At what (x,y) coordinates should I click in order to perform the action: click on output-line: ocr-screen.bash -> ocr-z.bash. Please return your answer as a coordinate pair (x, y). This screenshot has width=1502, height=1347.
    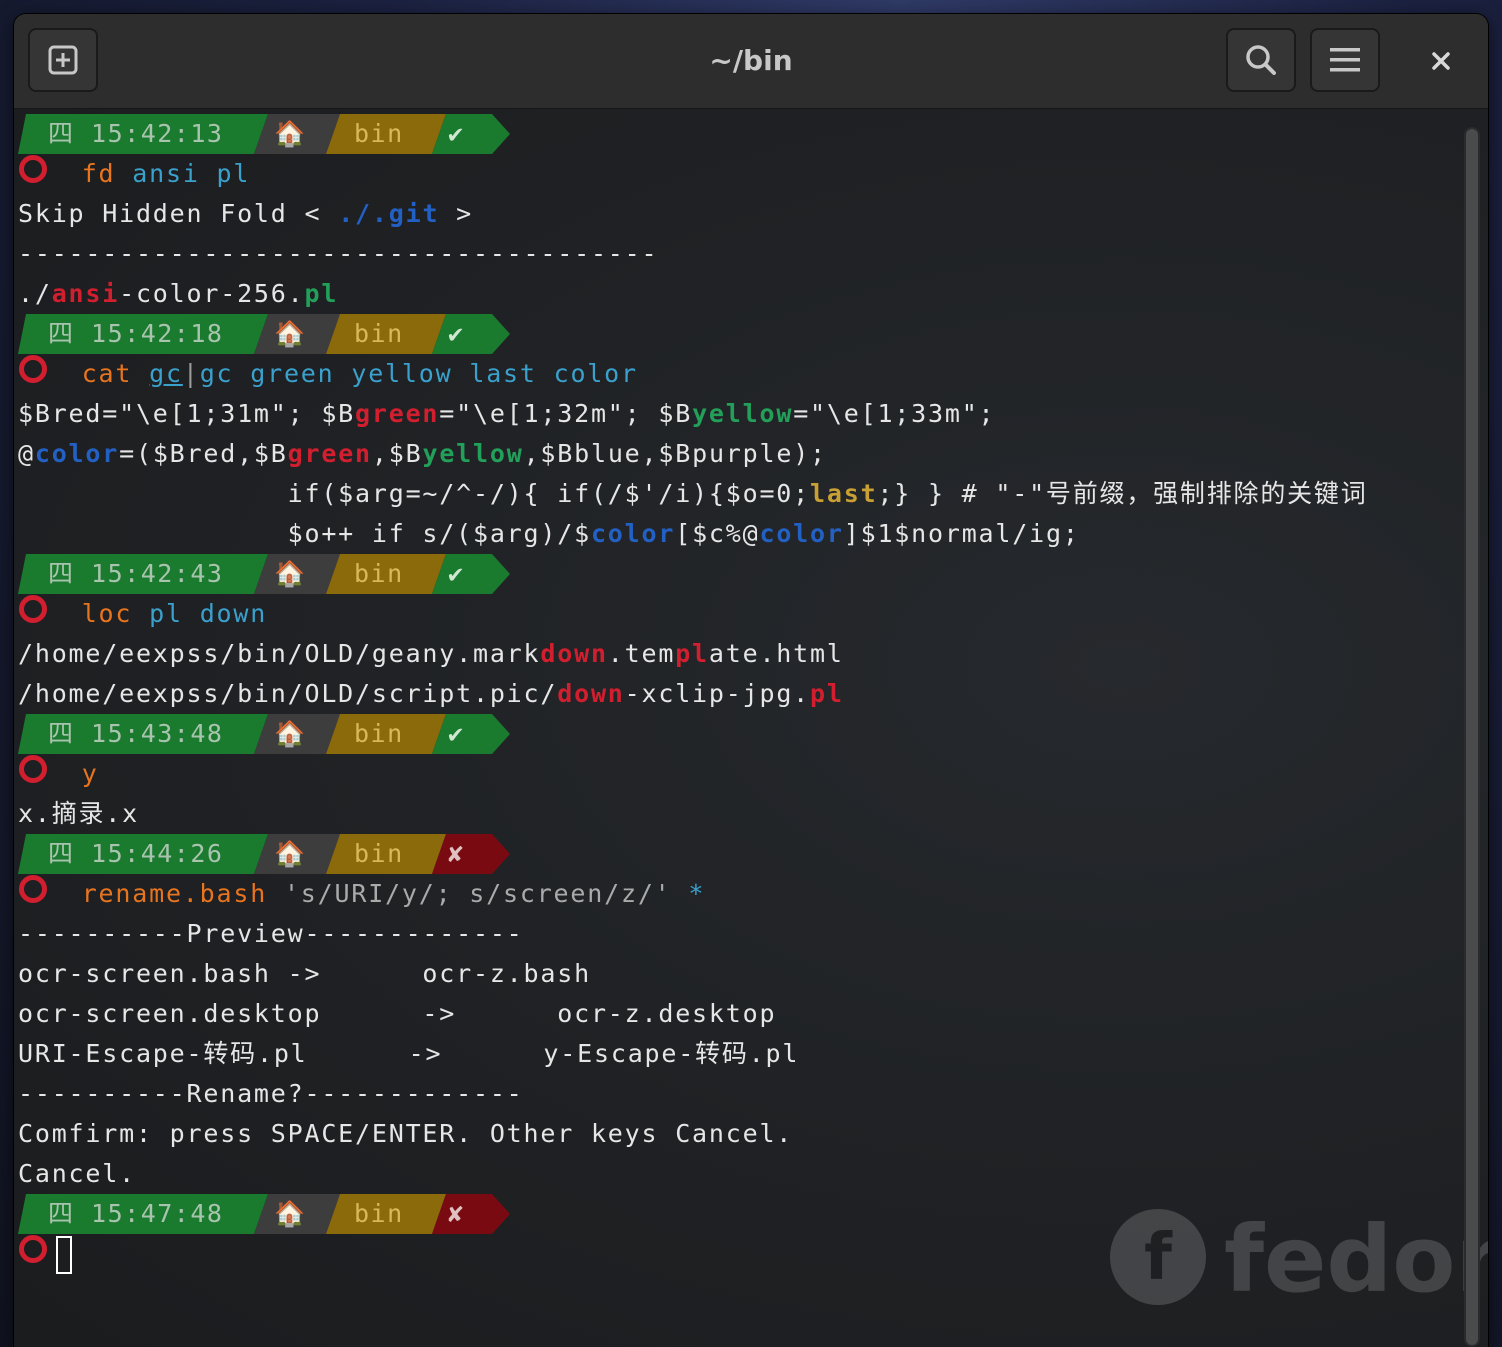
    Looking at the image, I should click on (304, 973).